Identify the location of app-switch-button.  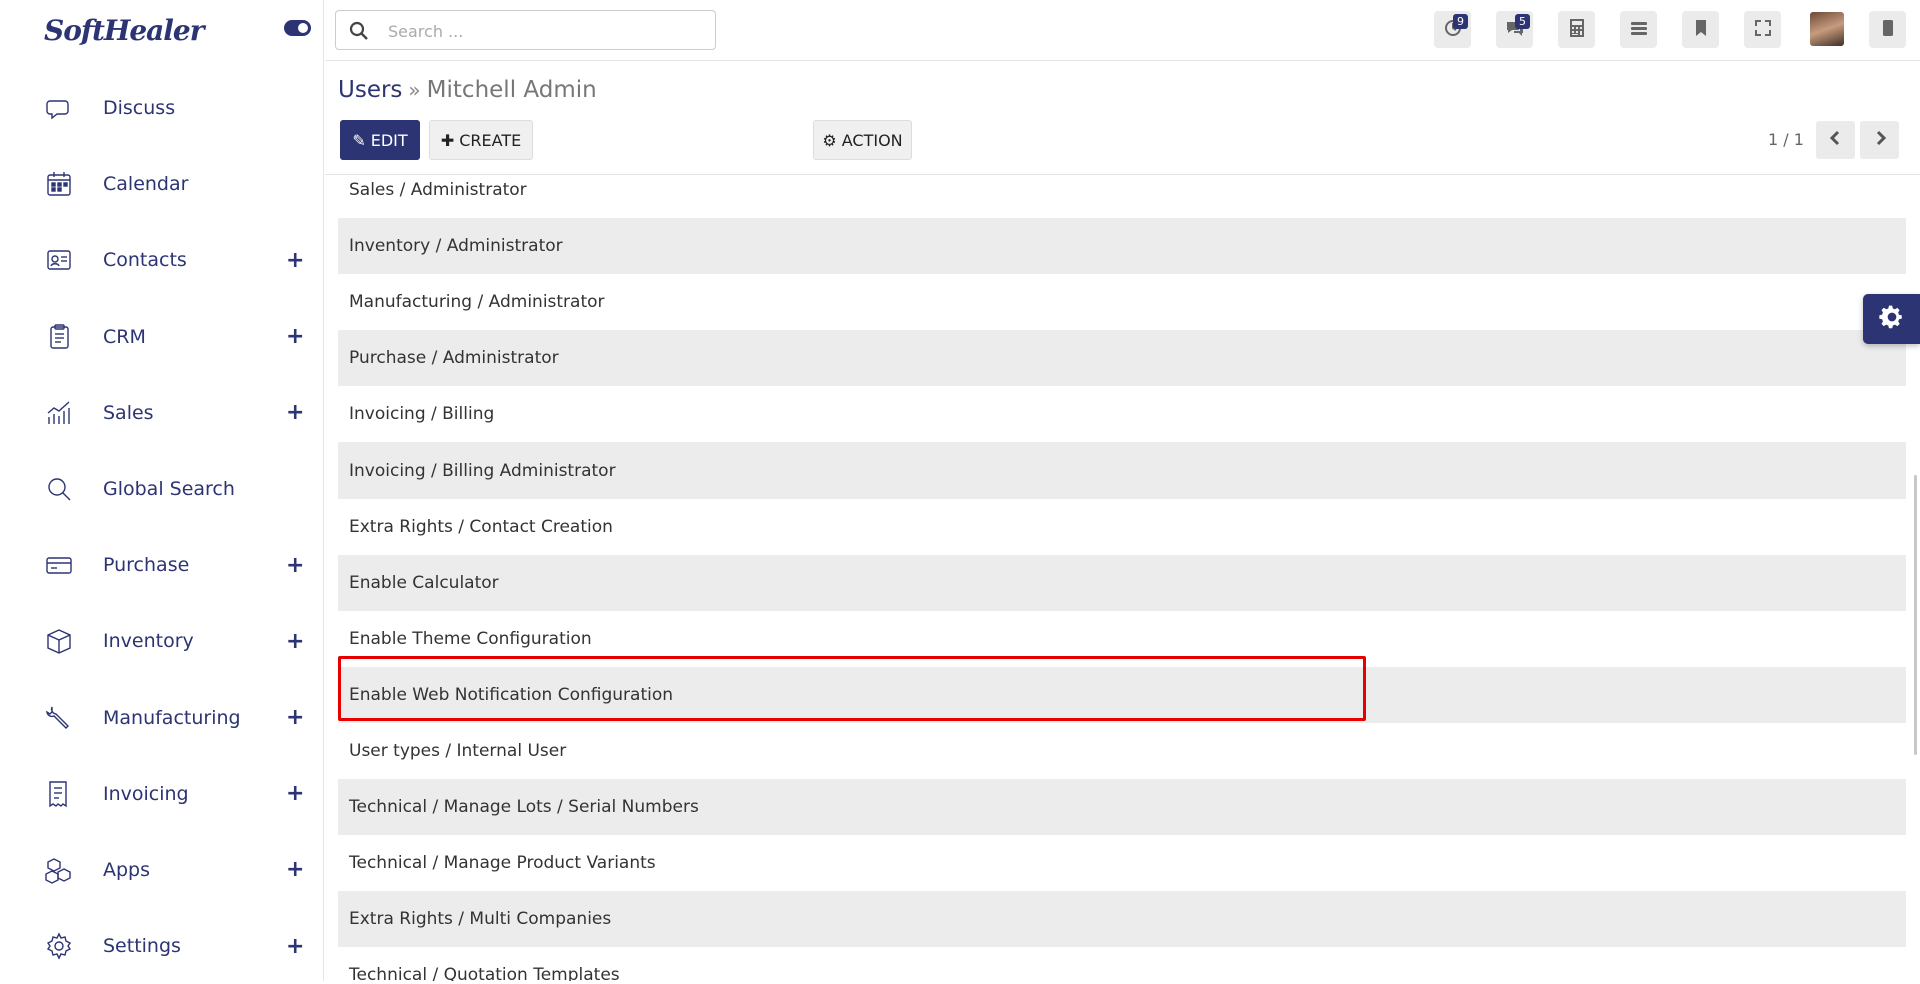
(1887, 29).